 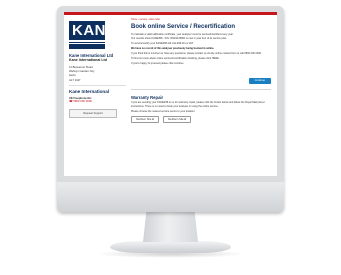 I want to click on continue-row: Continue, so click(x=201, y=77).